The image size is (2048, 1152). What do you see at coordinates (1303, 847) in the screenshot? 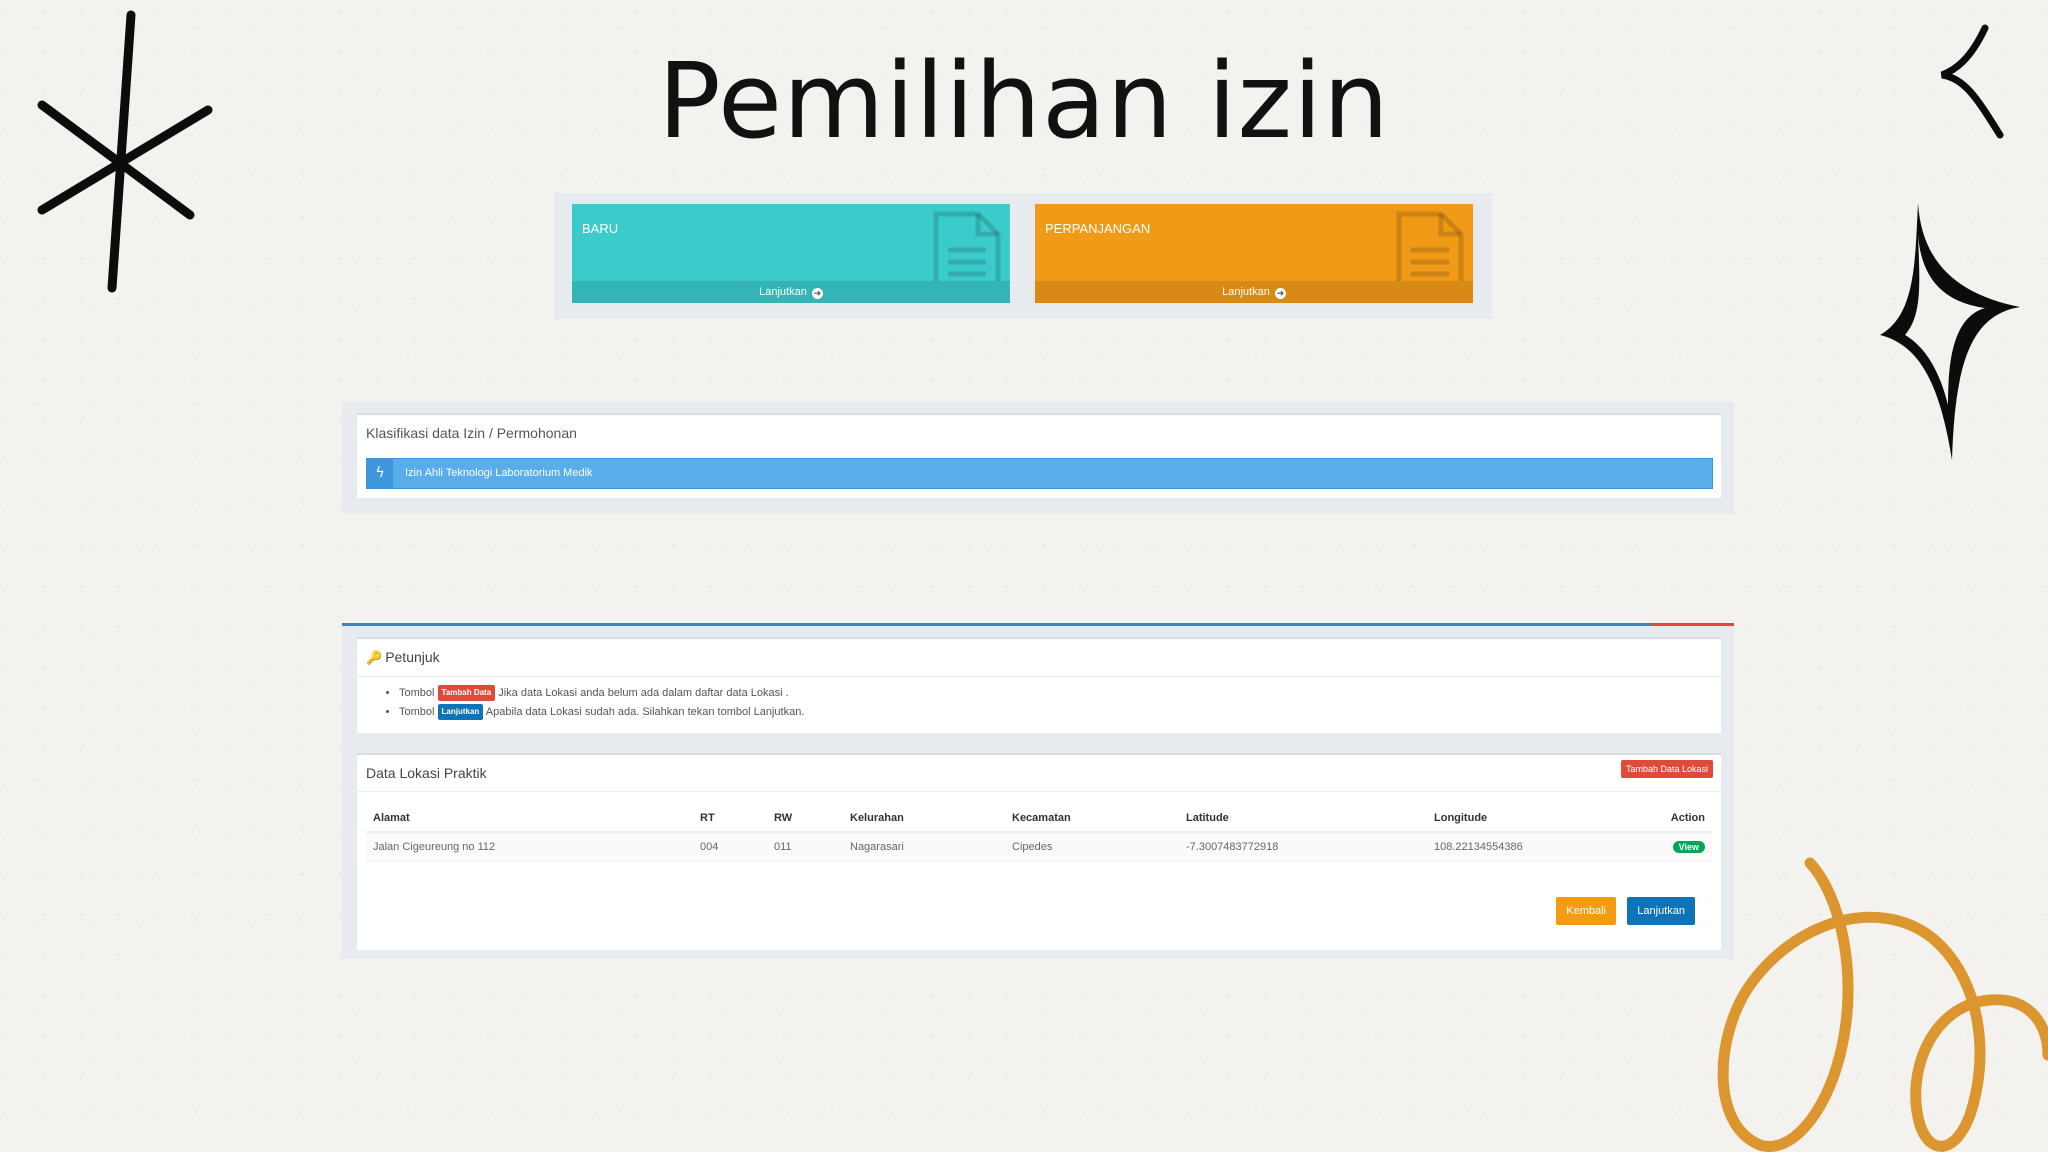
I see `cell-latitude: -7.3007483772918` at bounding box center [1303, 847].